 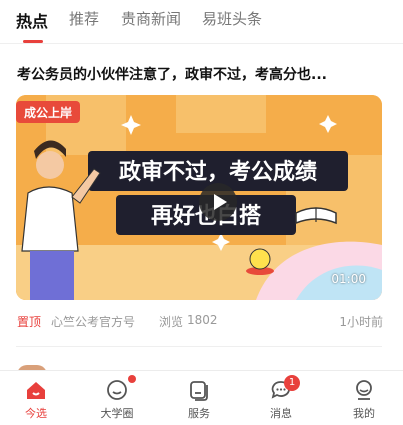 I want to click on active-tab-indicator, so click(x=33, y=41).